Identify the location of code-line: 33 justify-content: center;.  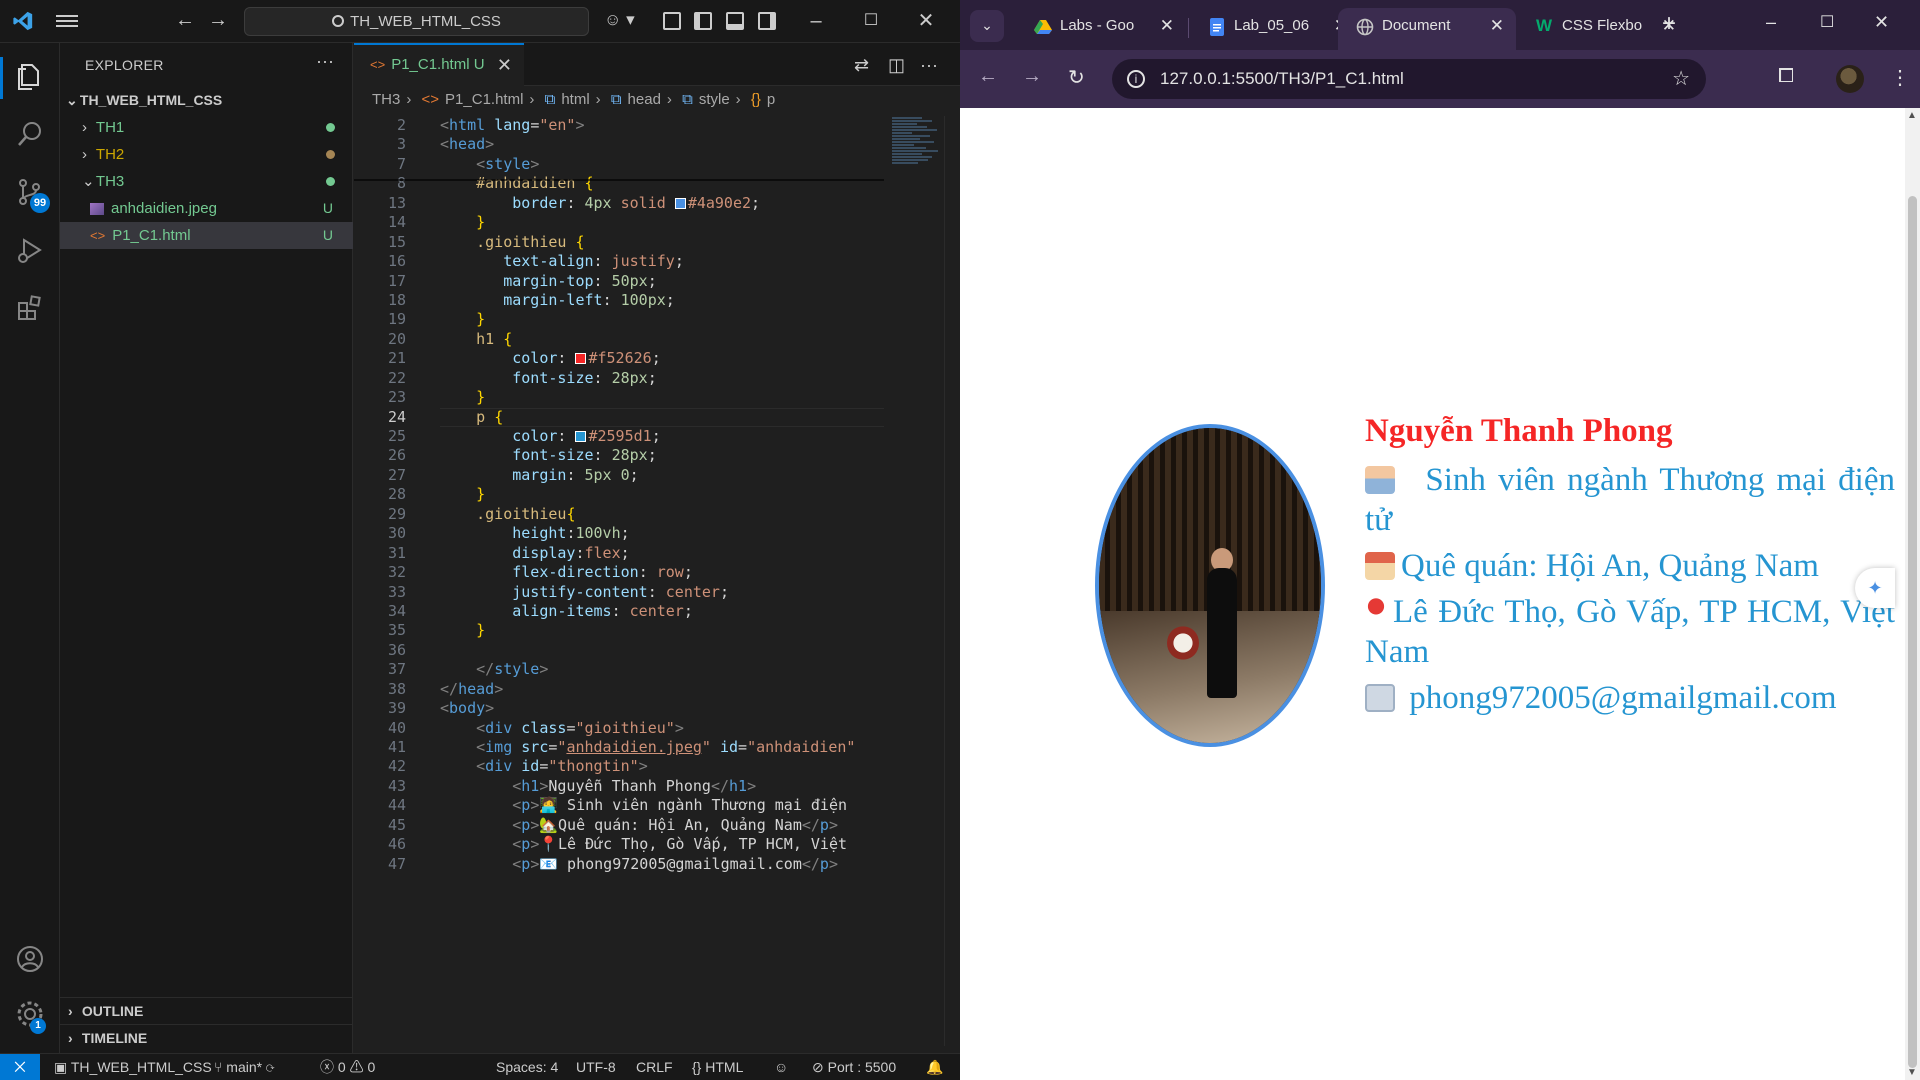
(619, 592).